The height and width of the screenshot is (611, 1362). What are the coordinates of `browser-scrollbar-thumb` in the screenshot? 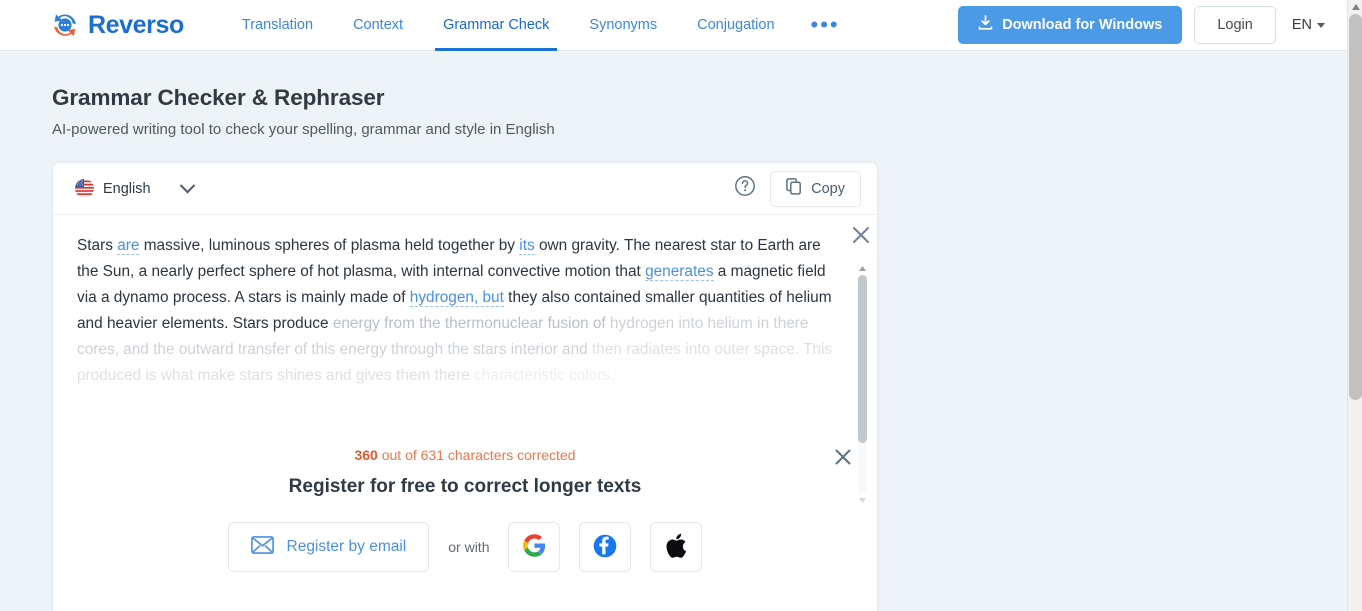 It's located at (1355, 207).